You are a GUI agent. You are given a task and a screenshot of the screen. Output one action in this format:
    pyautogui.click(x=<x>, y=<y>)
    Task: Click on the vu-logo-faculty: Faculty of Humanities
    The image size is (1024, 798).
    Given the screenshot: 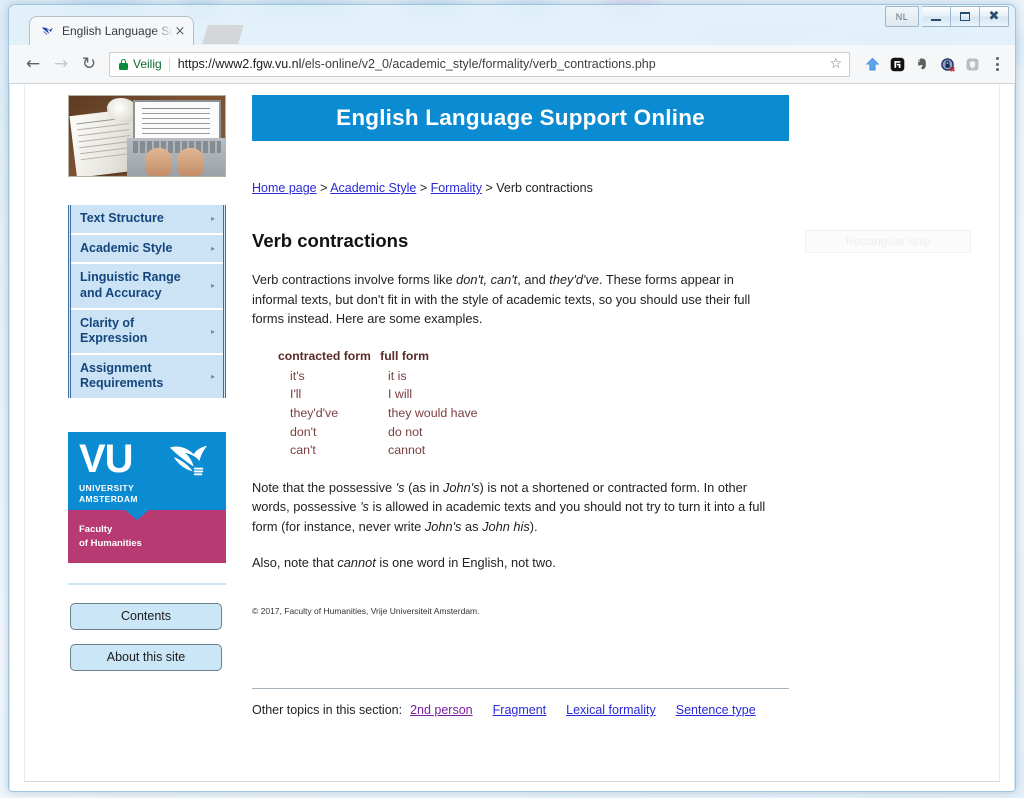 What is the action you would take?
    pyautogui.click(x=147, y=536)
    